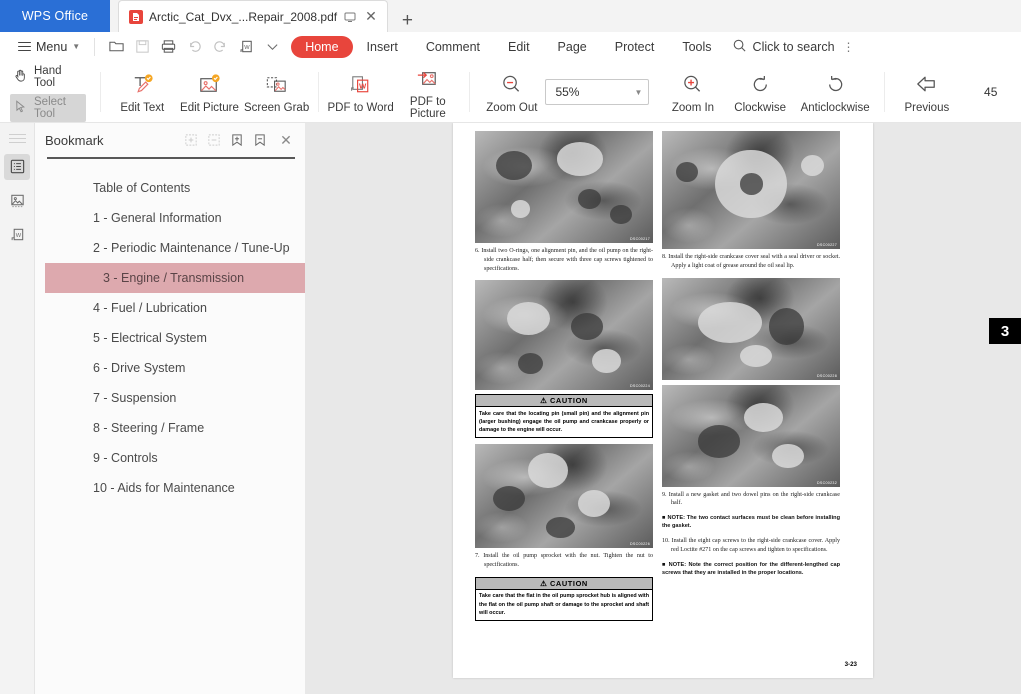  What do you see at coordinates (194, 47) in the screenshot?
I see `undo-icon` at bounding box center [194, 47].